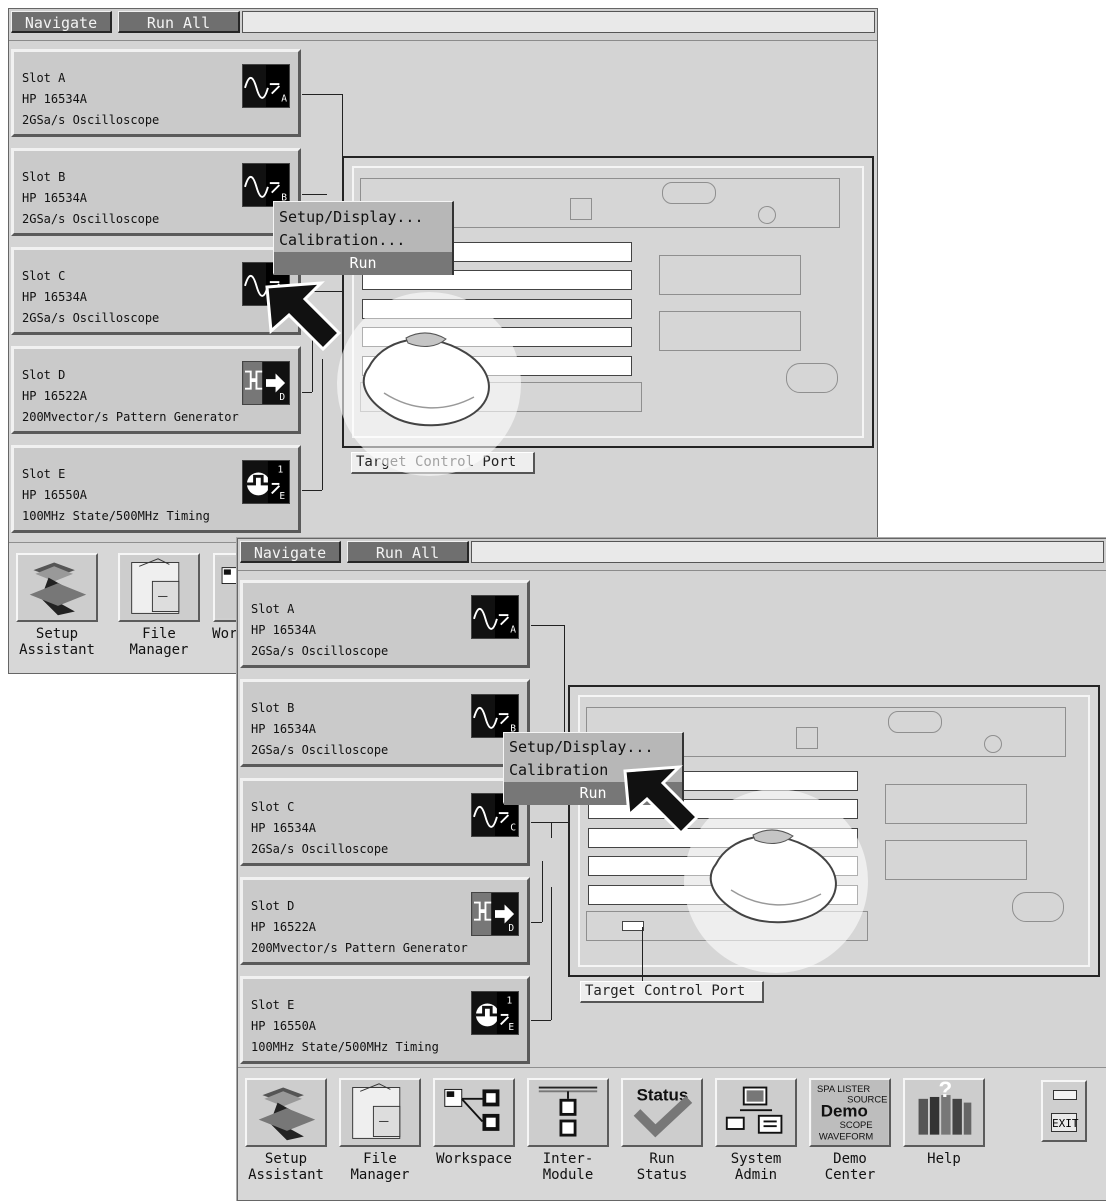  I want to click on back-slot-b-context-menu: Setup/Display... Calibration... Run, so click(363, 238).